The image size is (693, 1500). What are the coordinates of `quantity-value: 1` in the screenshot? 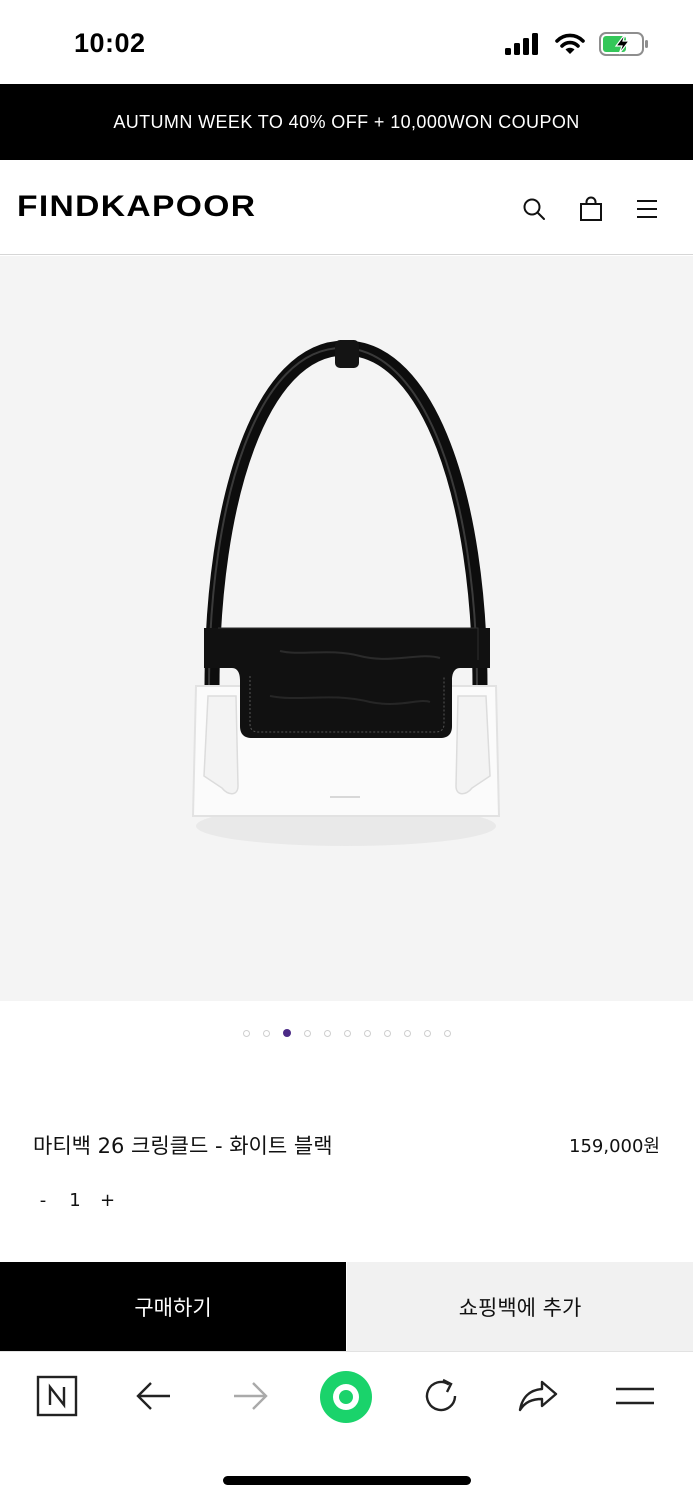 It's located at (75, 1200).